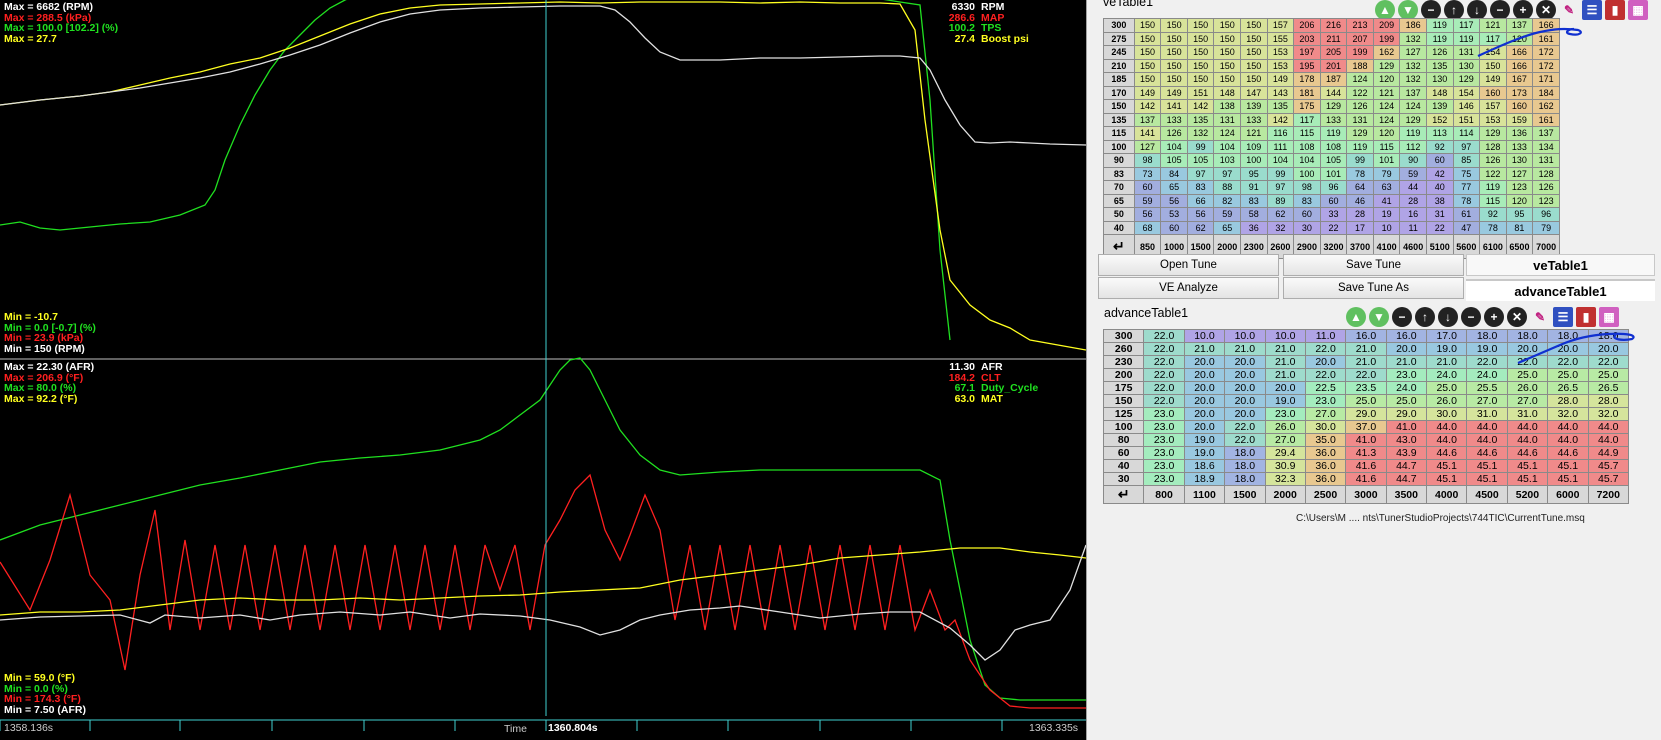 The image size is (1661, 740). Describe the element at coordinates (1280, 52) in the screenshot. I see `ve-table-cell: 153` at that location.